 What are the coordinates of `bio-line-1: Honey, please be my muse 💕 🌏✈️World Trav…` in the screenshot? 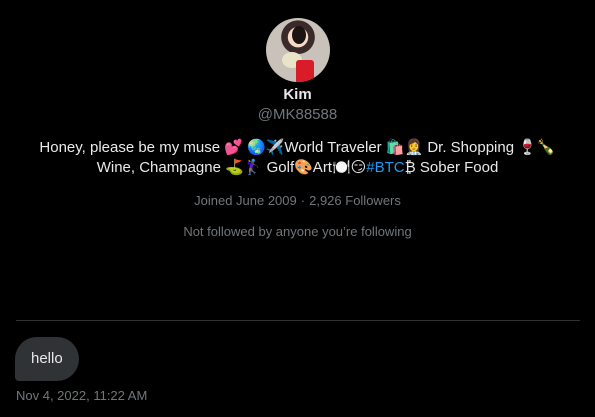 It's located at (297, 147).